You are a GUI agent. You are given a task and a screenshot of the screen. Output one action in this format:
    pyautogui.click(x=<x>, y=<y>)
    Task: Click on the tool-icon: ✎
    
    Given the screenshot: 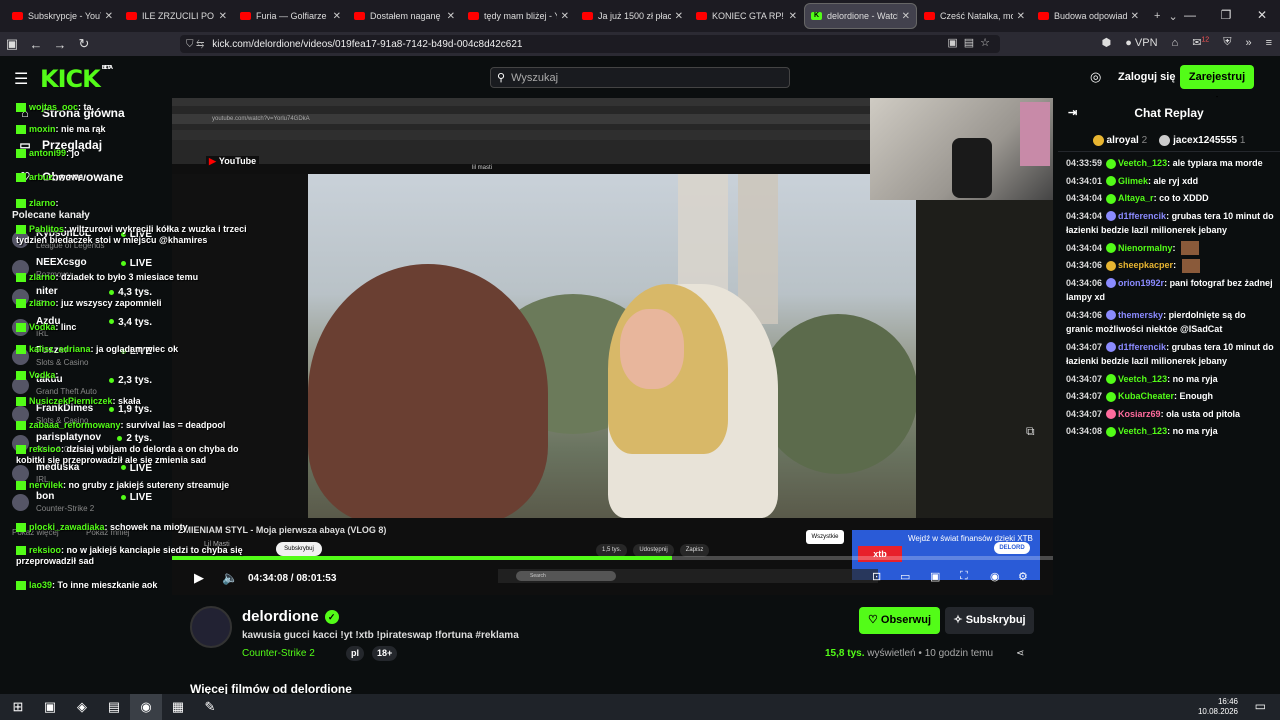 What is the action you would take?
    pyautogui.click(x=210, y=707)
    